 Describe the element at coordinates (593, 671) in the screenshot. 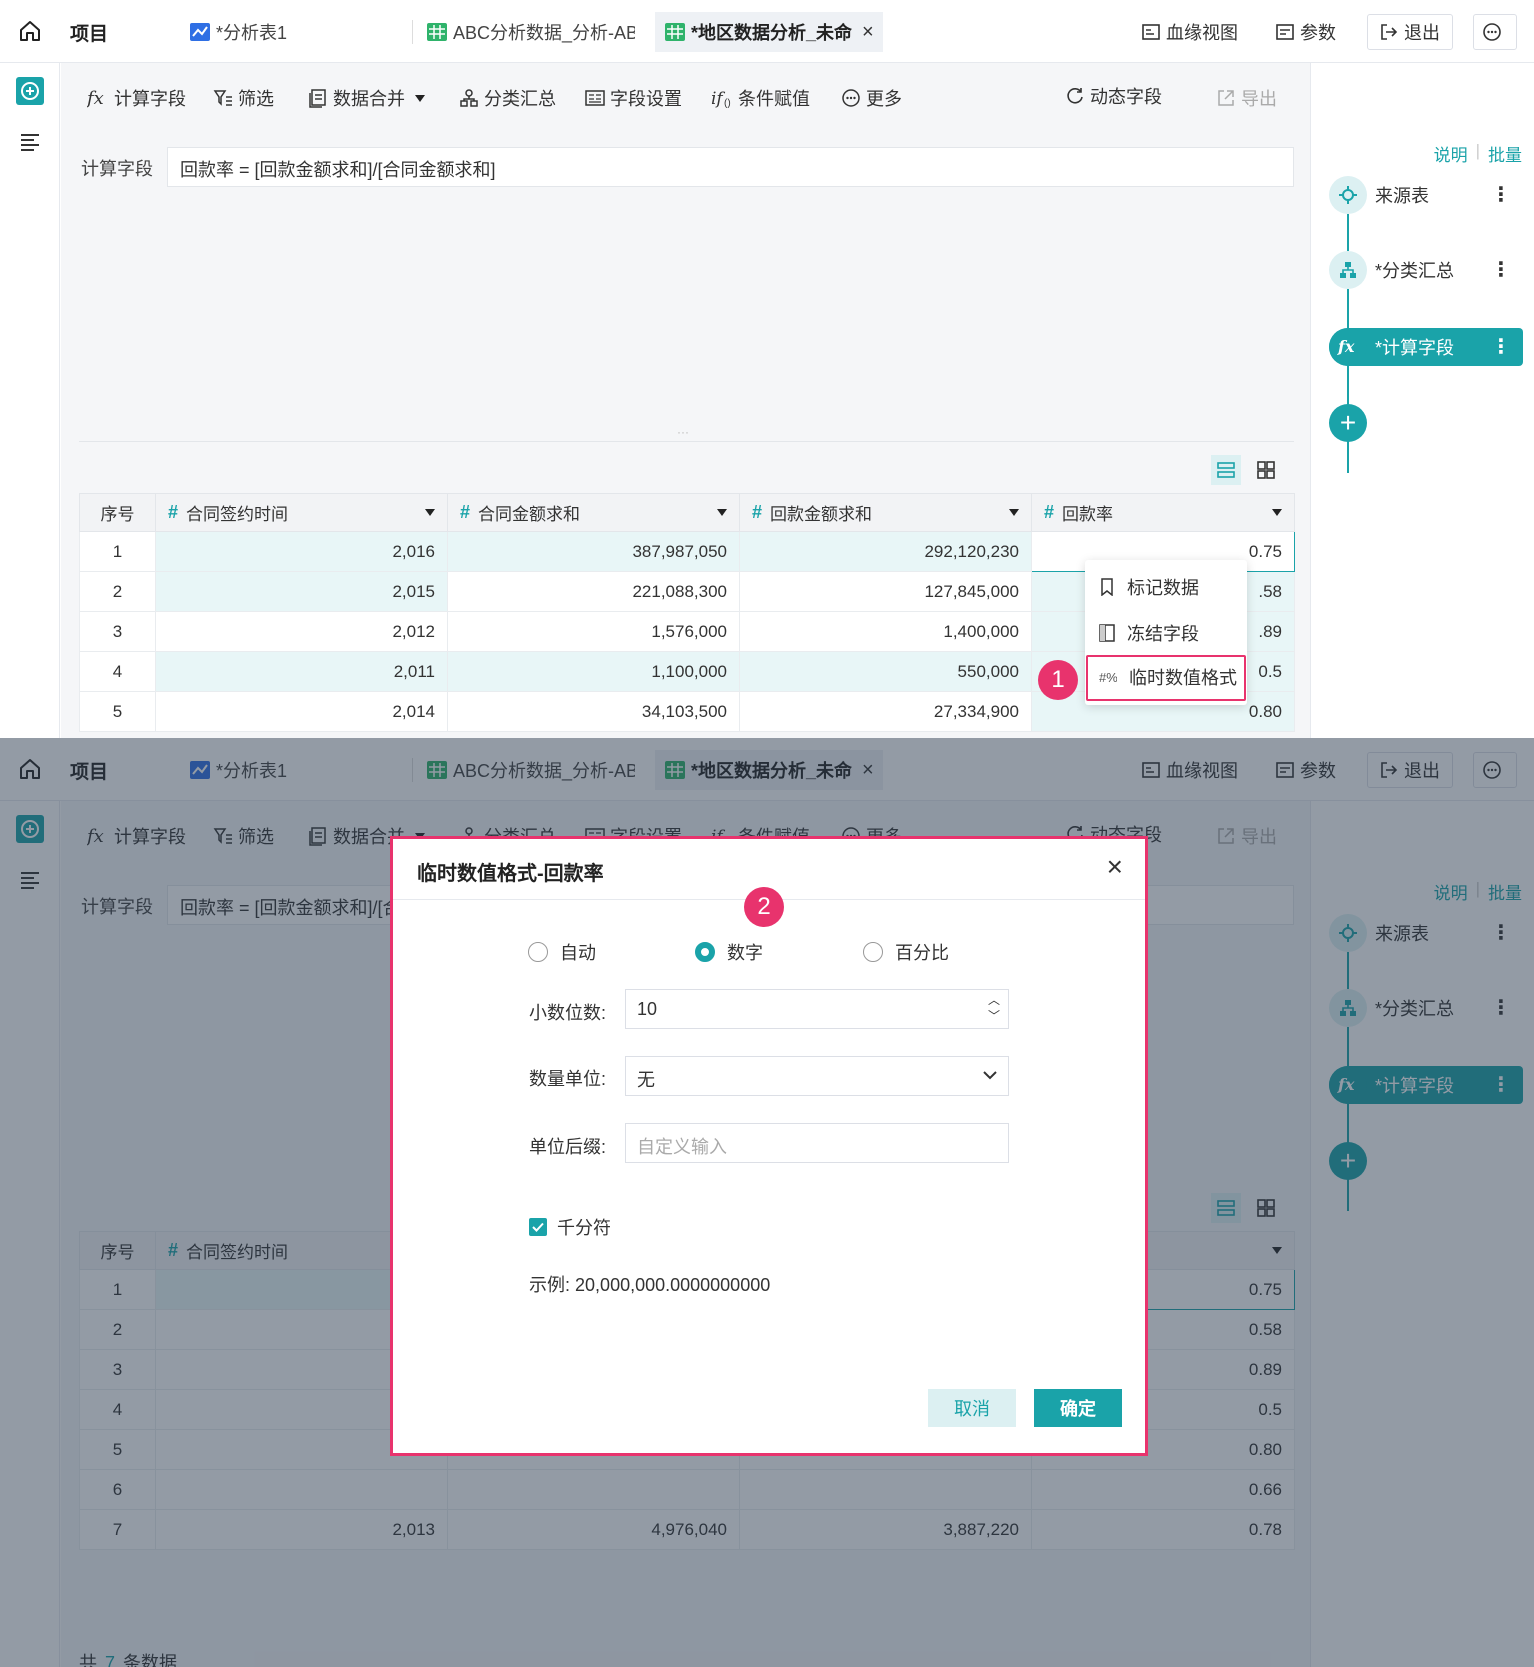

I see `cell: 1,100,000` at that location.